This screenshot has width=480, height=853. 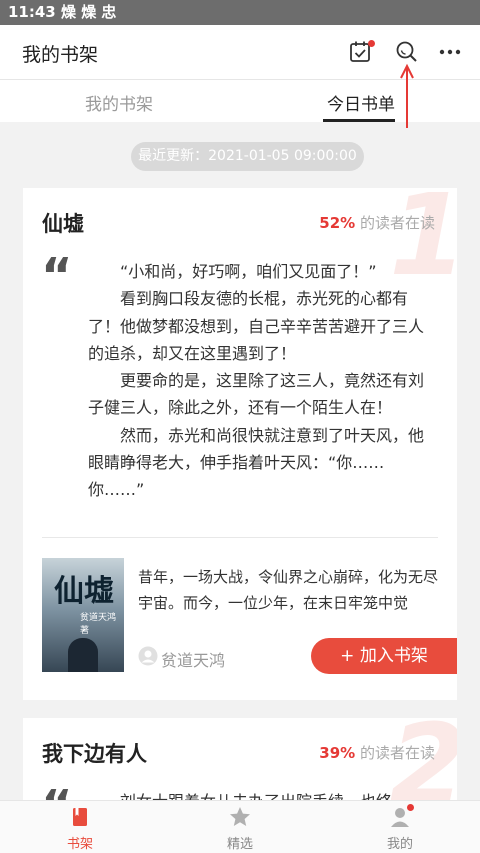 What do you see at coordinates (193, 660) in the screenshot?
I see `author-name: 贫道天鸿` at bounding box center [193, 660].